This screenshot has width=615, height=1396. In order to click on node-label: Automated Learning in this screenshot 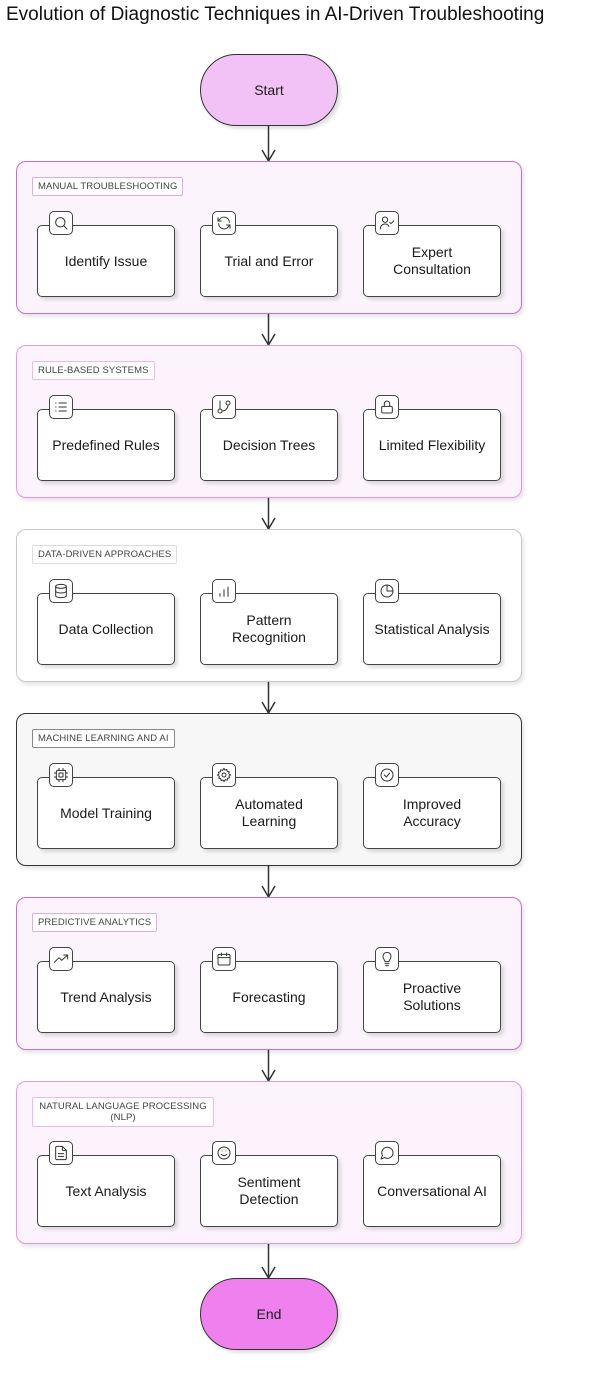, I will do `click(269, 812)`.